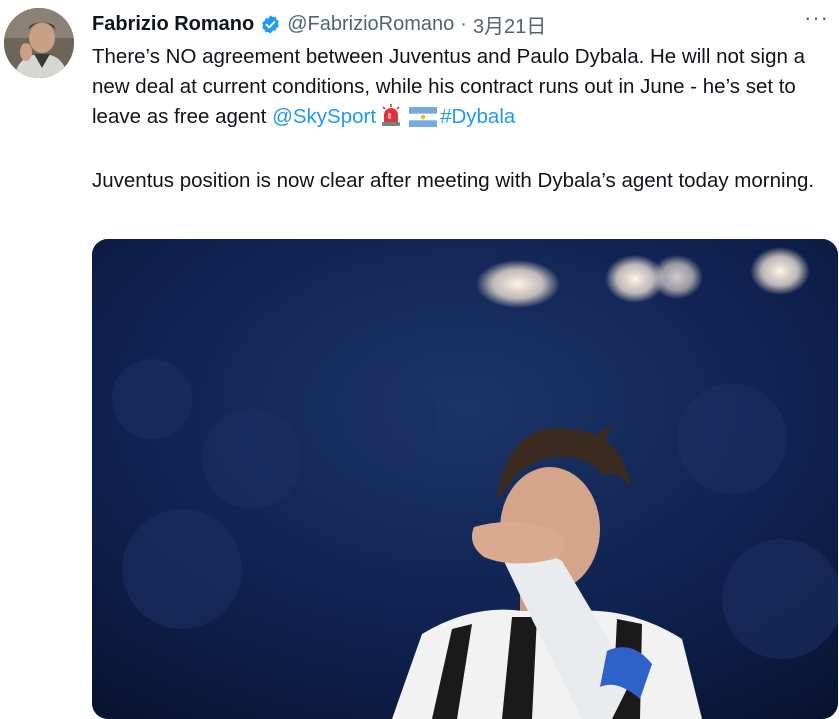  What do you see at coordinates (423, 121) in the screenshot?
I see `argentina-flag-icon` at bounding box center [423, 121].